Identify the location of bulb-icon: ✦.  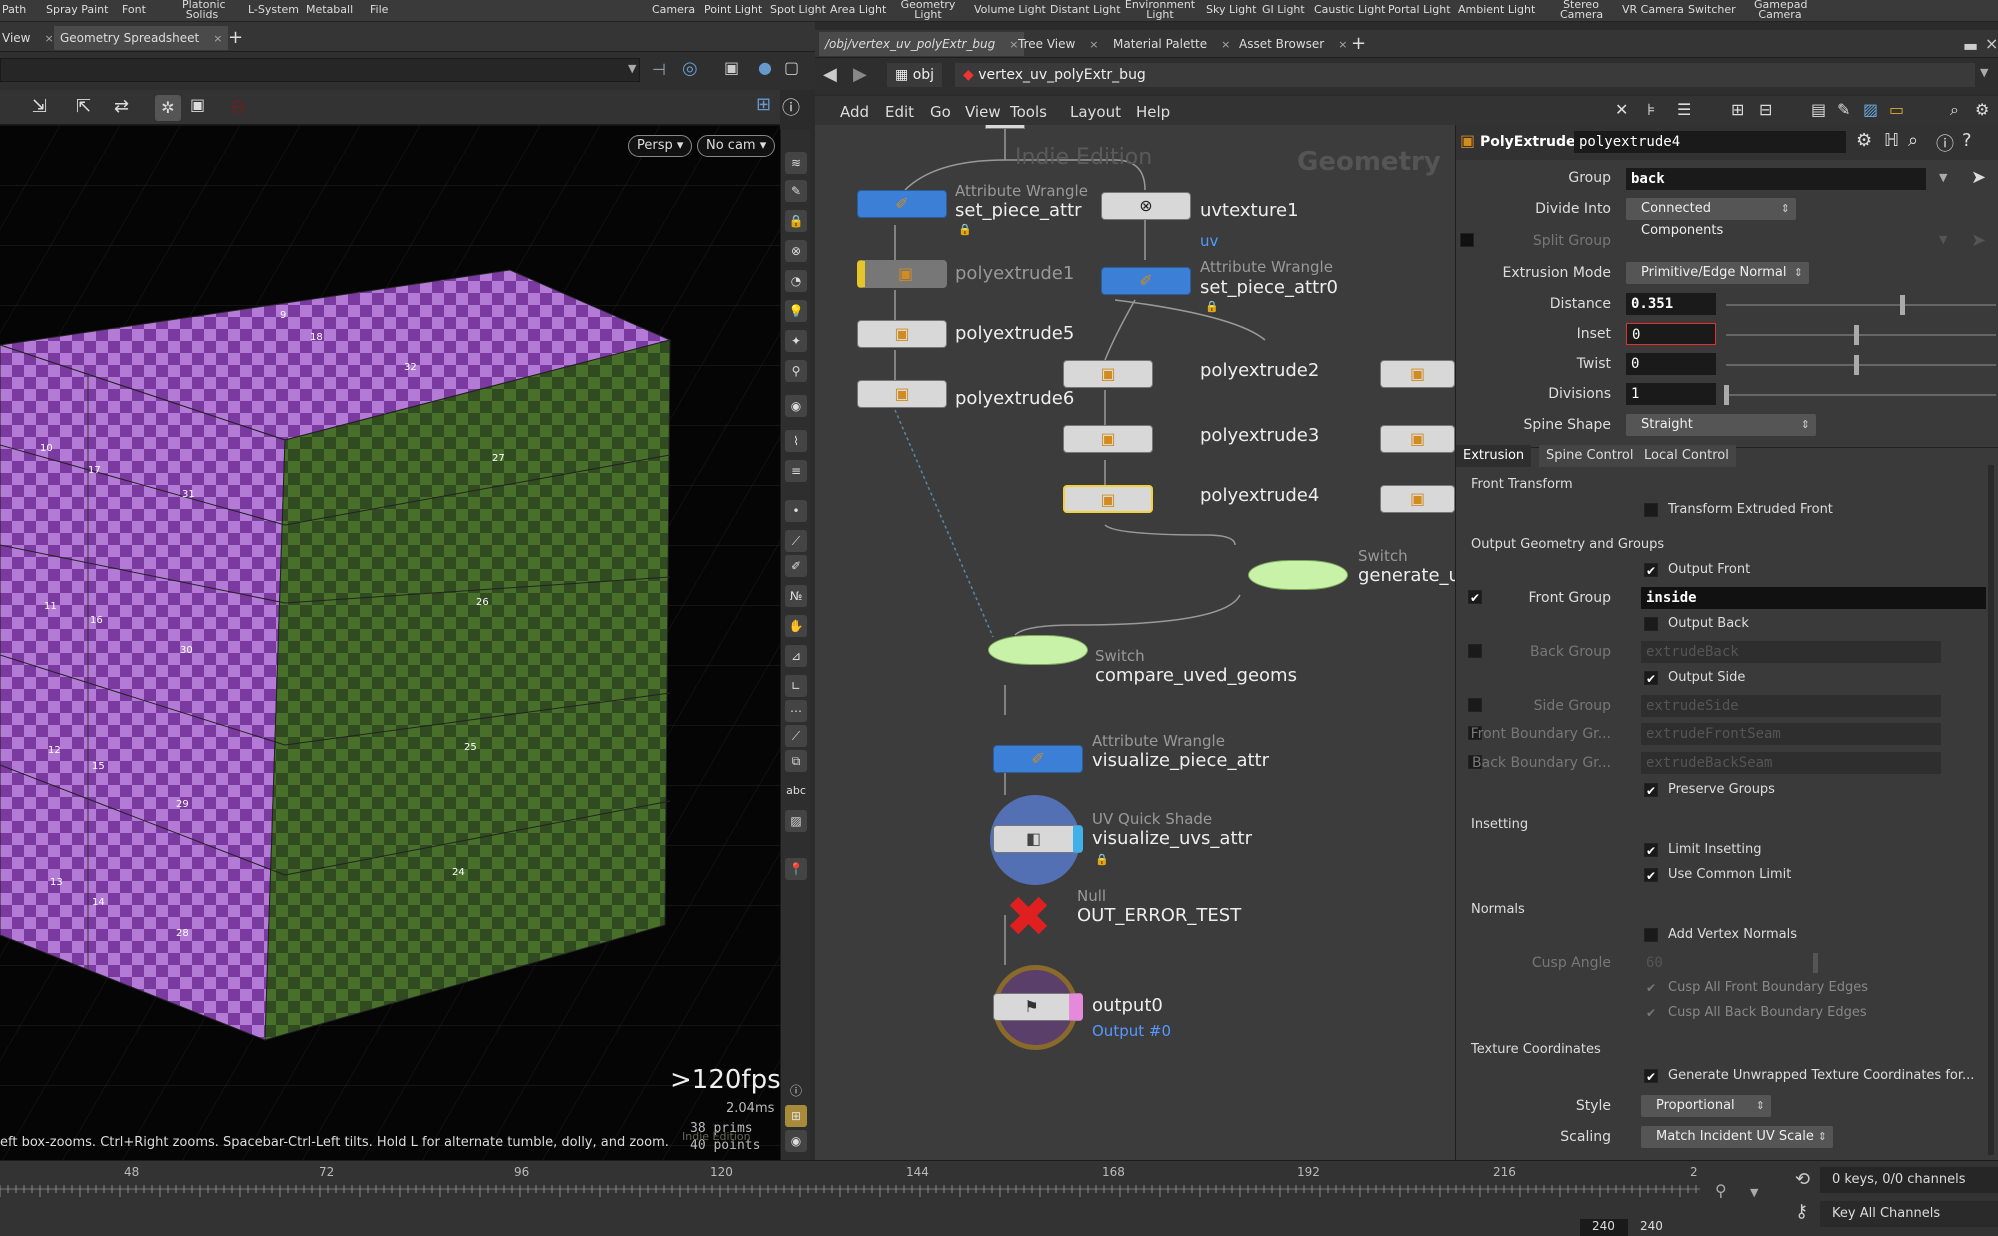
(796, 341).